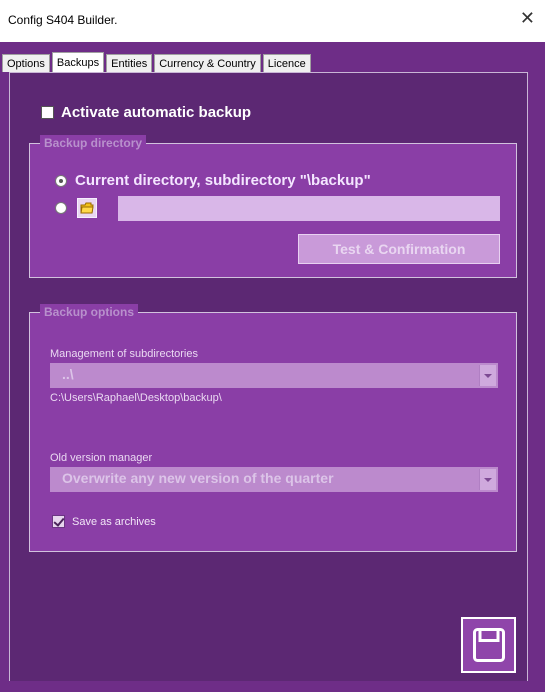 The image size is (545, 692). Describe the element at coordinates (61, 180) in the screenshot. I see `current-directory-radio` at that location.